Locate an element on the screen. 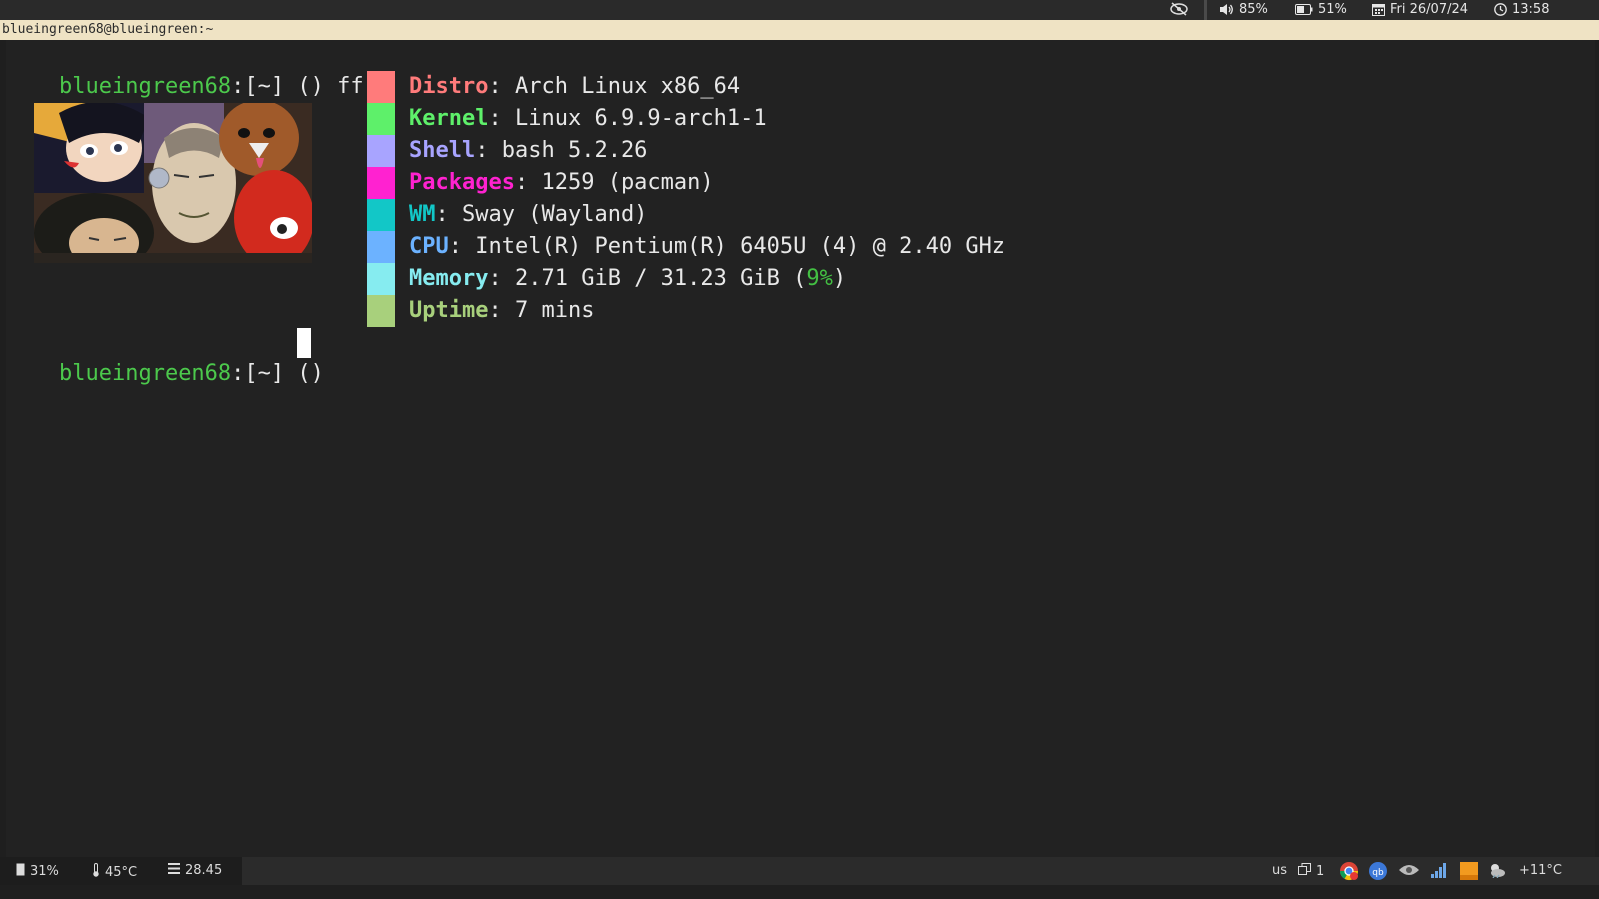 The height and width of the screenshot is (899, 1599). load-value: 28.45 is located at coordinates (204, 870).